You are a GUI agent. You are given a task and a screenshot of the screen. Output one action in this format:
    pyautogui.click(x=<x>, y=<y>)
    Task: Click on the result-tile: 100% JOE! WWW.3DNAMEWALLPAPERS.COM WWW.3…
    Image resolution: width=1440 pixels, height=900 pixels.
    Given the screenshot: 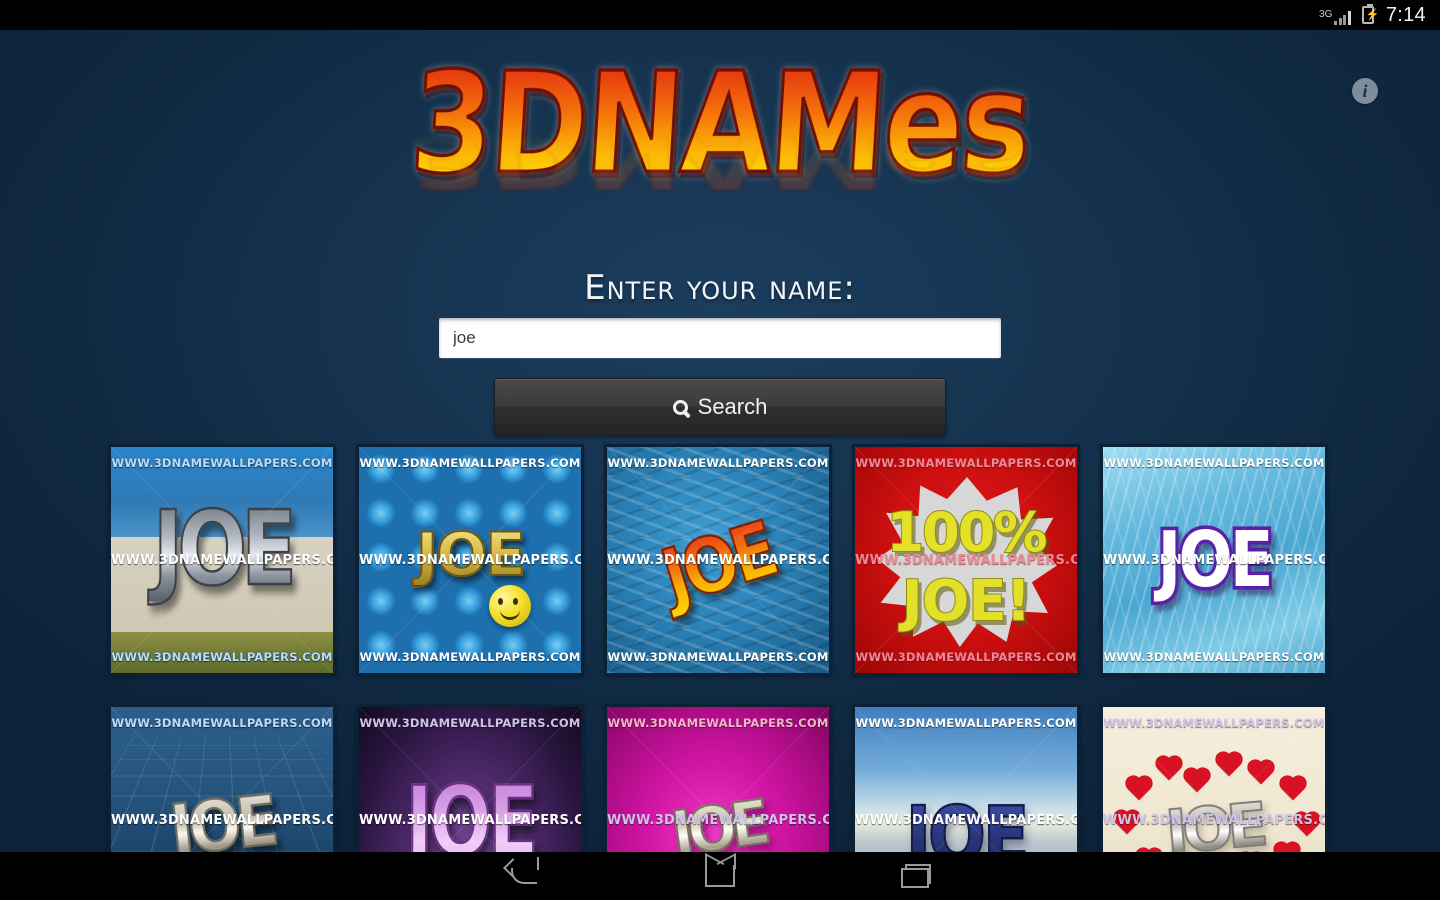 What is the action you would take?
    pyautogui.click(x=966, y=560)
    